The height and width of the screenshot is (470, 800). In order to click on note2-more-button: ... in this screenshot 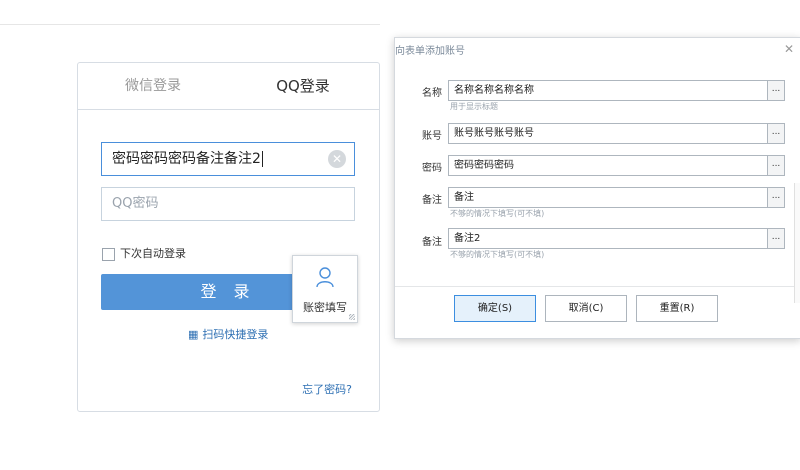, I will do `click(776, 238)`.